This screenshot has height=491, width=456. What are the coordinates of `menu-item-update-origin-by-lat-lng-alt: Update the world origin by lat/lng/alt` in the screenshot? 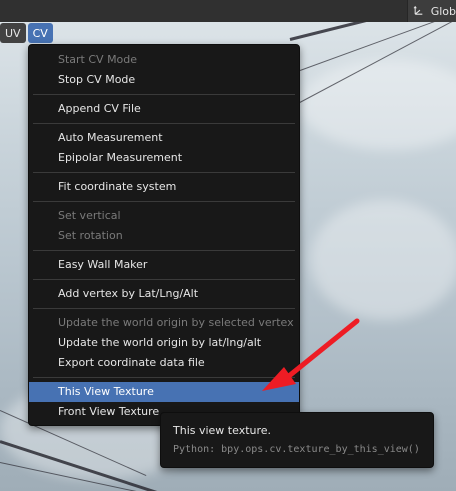 It's located at (164, 343).